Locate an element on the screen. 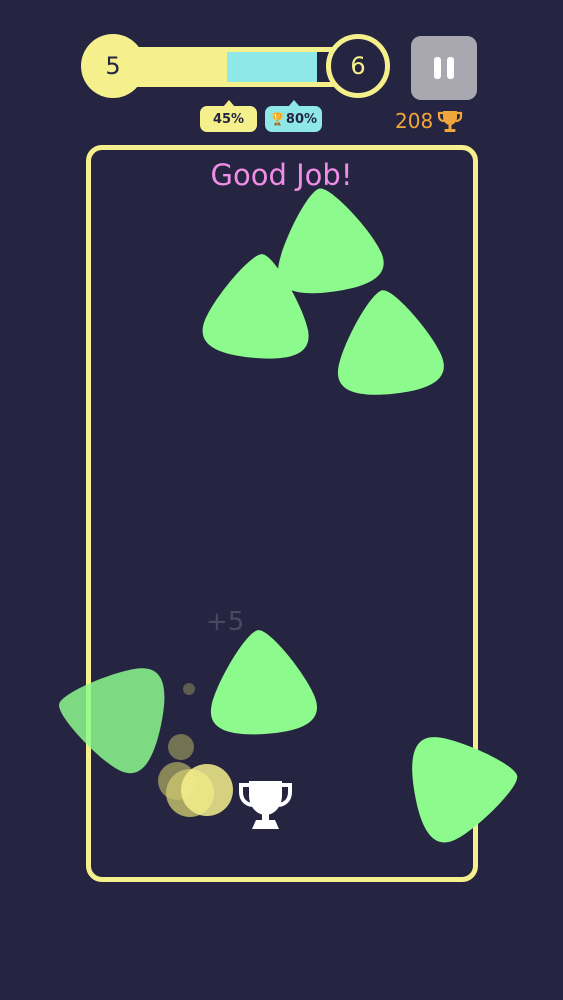 The height and width of the screenshot is (1000, 563). praise-message: Good Job! is located at coordinates (281, 175).